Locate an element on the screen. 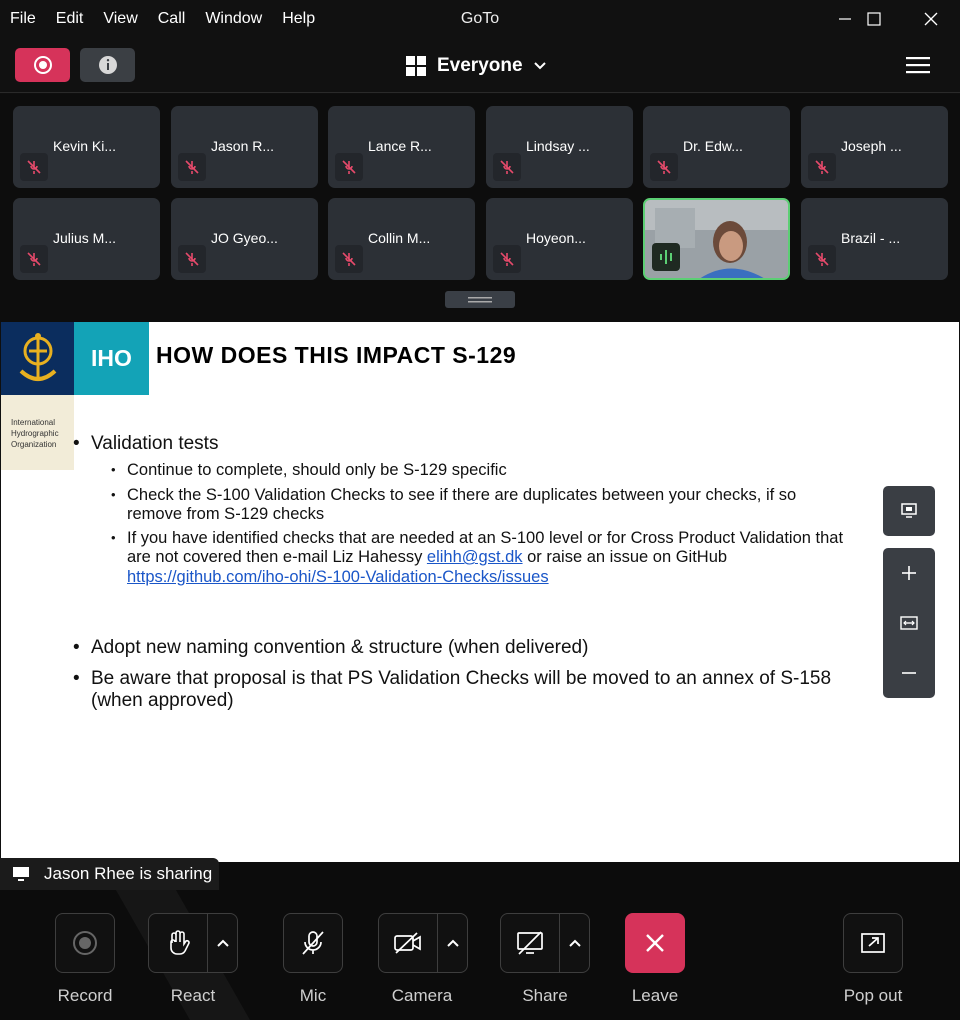  minus-icon is located at coordinates (909, 673).